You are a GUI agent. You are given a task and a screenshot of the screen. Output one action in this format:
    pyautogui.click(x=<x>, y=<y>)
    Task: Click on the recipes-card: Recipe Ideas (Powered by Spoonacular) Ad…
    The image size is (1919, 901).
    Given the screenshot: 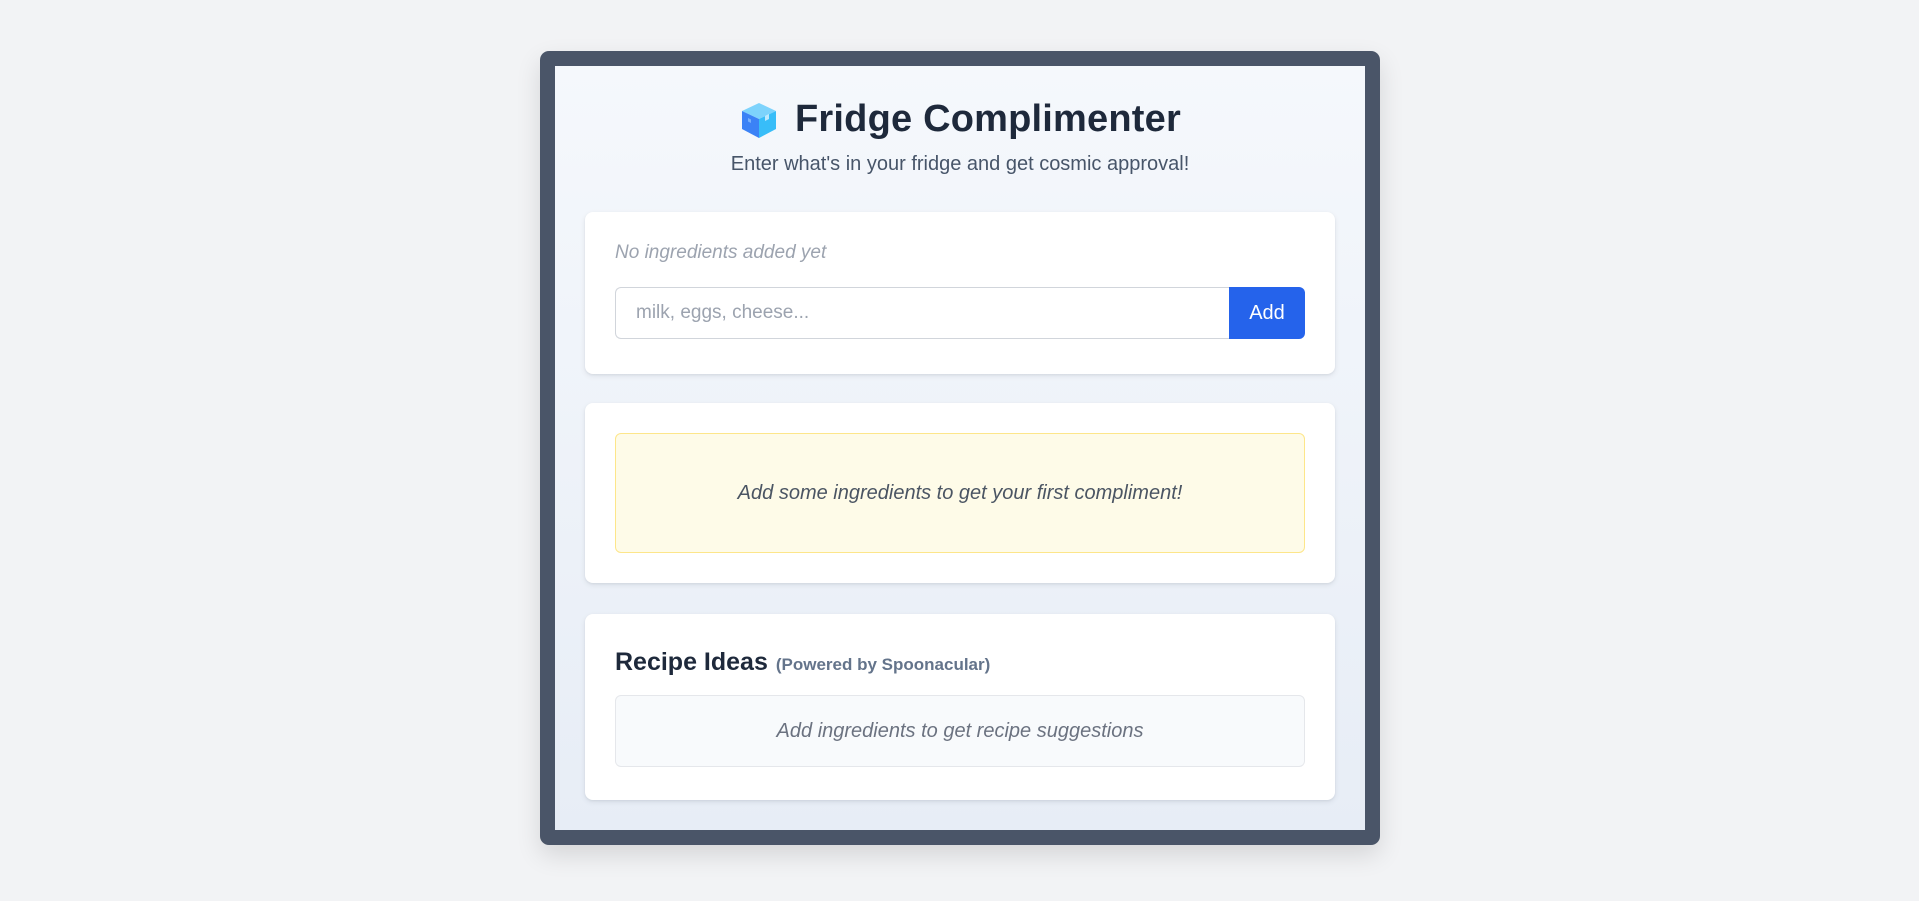 What is the action you would take?
    pyautogui.click(x=960, y=707)
    